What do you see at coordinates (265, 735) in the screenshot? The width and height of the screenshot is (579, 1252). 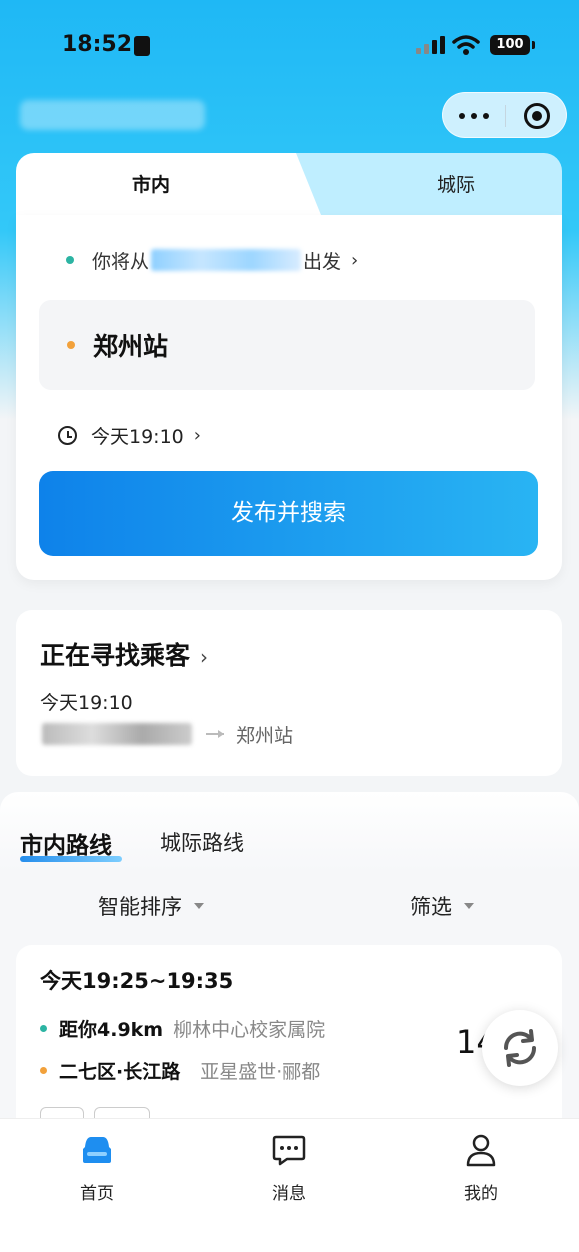 I see `seeking-destination: 郑州站` at bounding box center [265, 735].